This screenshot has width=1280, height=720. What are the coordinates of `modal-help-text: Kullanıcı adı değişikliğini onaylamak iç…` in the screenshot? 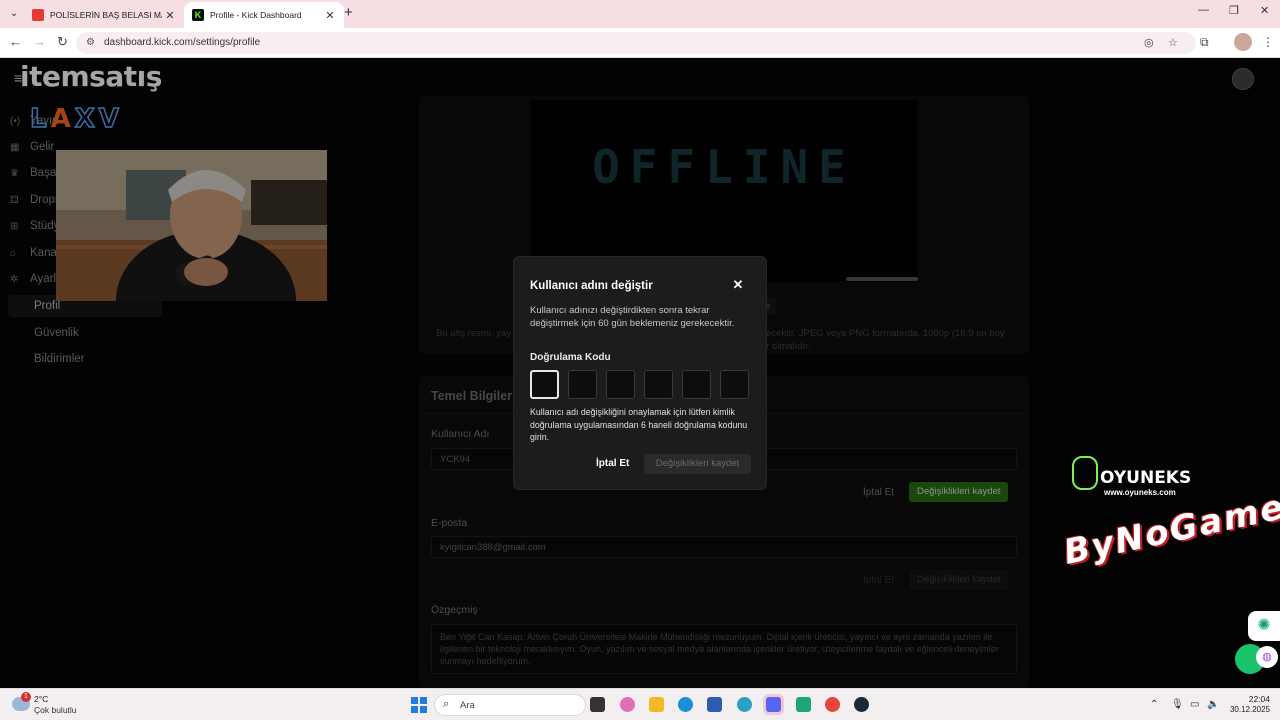 It's located at (639, 424).